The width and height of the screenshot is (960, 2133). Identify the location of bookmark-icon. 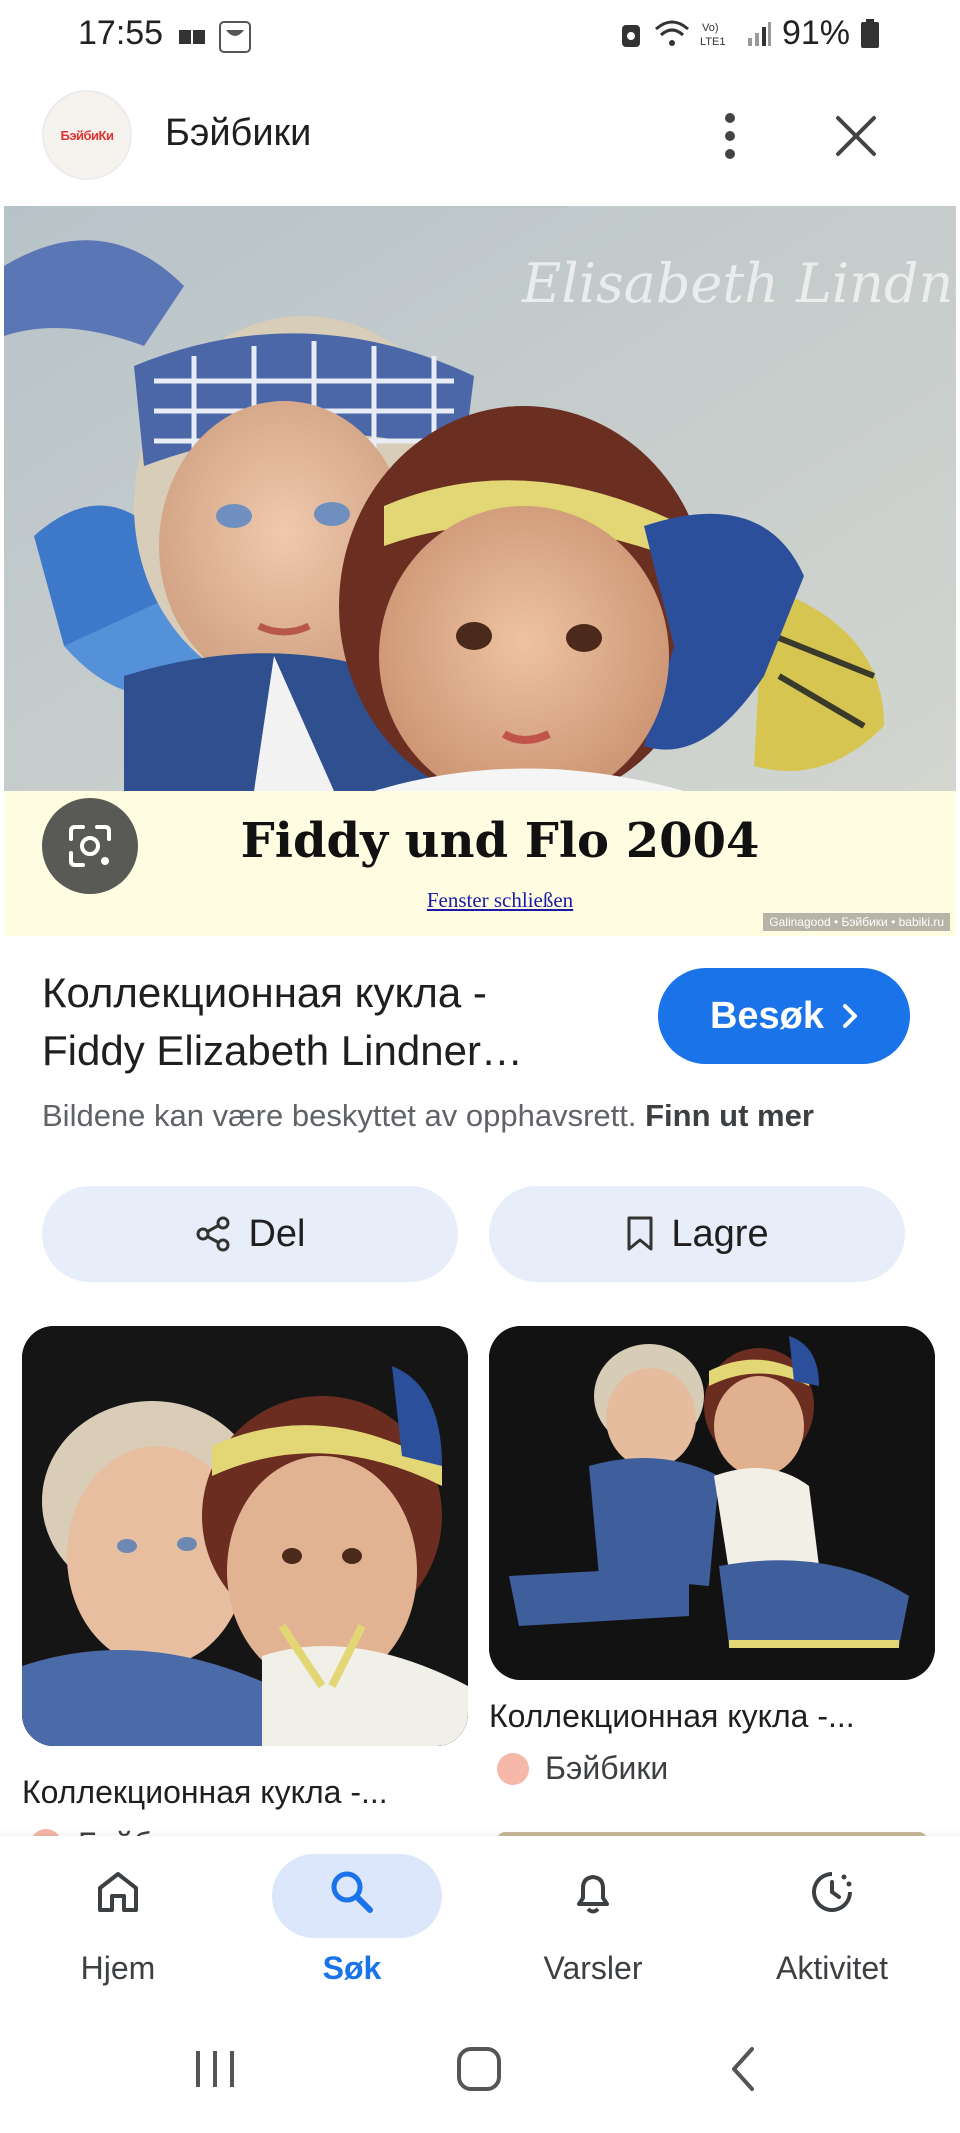
(640, 1233).